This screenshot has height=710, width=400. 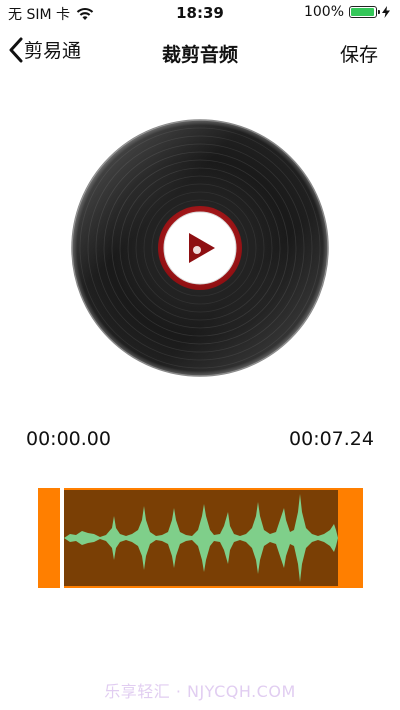 What do you see at coordinates (347, 12) in the screenshot?
I see `status-right: 100%` at bounding box center [347, 12].